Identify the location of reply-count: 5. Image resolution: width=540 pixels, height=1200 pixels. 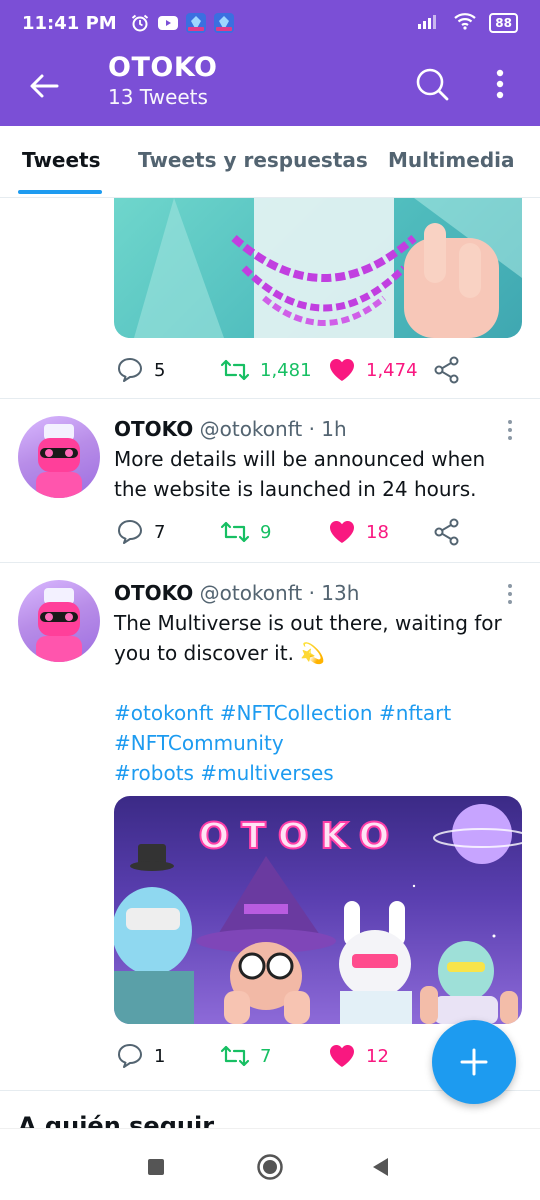
(160, 370).